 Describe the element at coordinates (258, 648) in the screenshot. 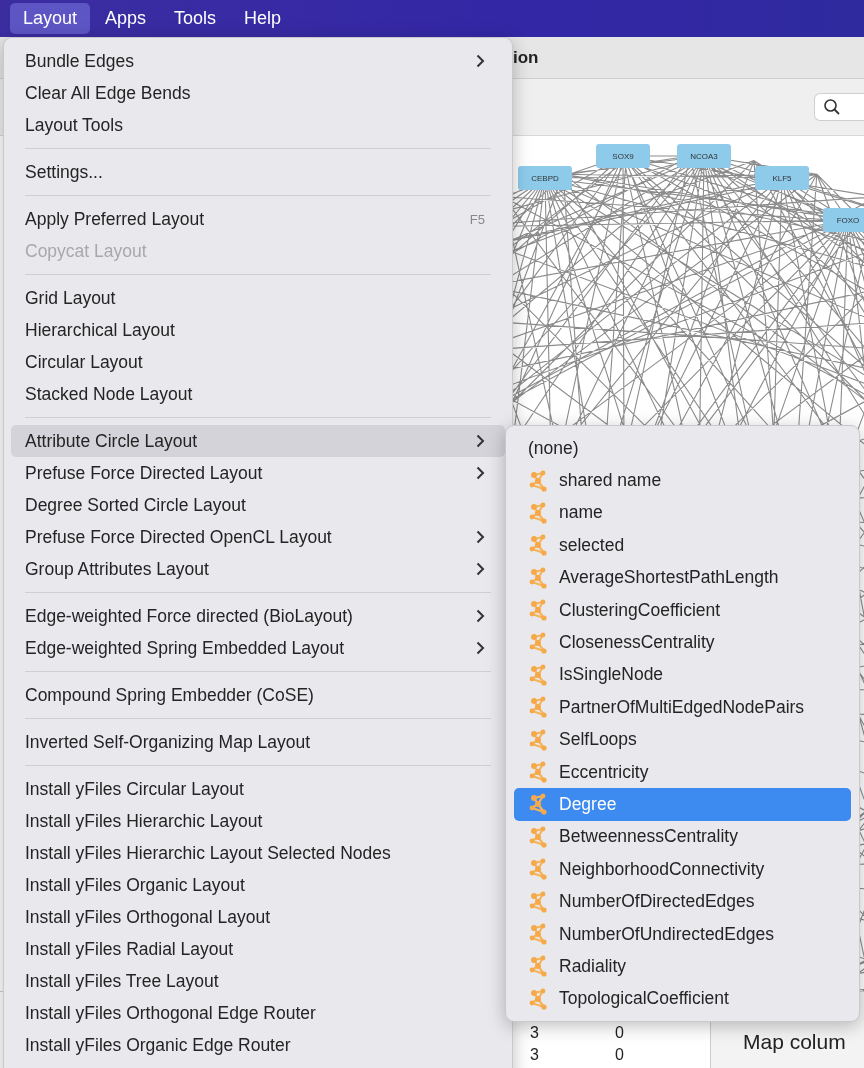

I see `menu-item: Edge-weighted Spring Embedded Layout` at that location.